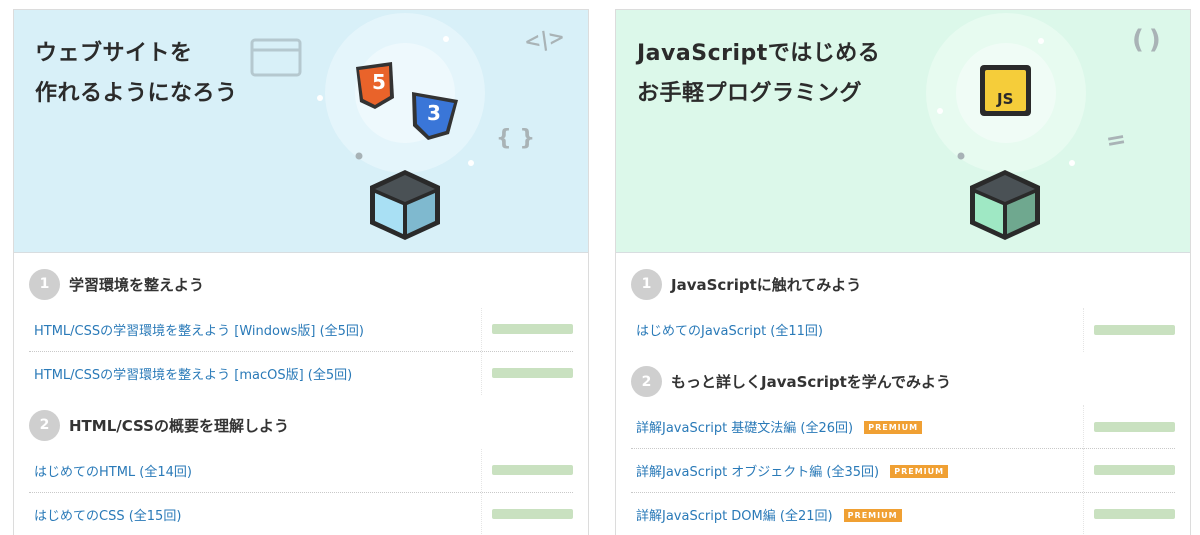 This screenshot has height=535, width=1200. I want to click on section-header: 2 HTML/CSSの概要を理解しよう, so click(301, 425).